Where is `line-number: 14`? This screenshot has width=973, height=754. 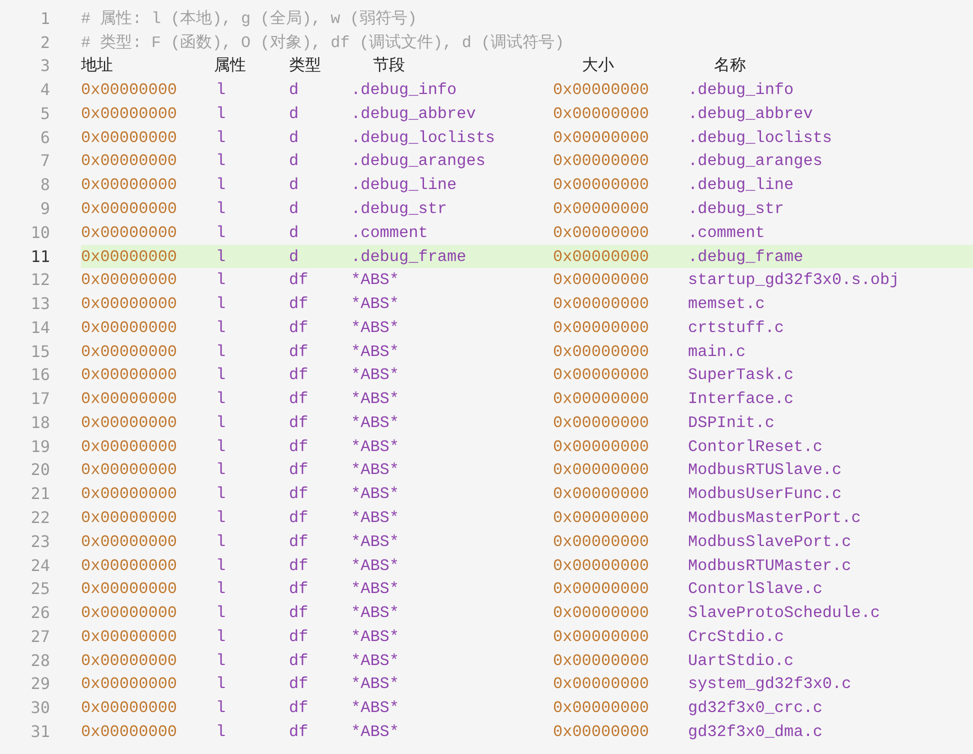
line-number: 14 is located at coordinates (40, 327).